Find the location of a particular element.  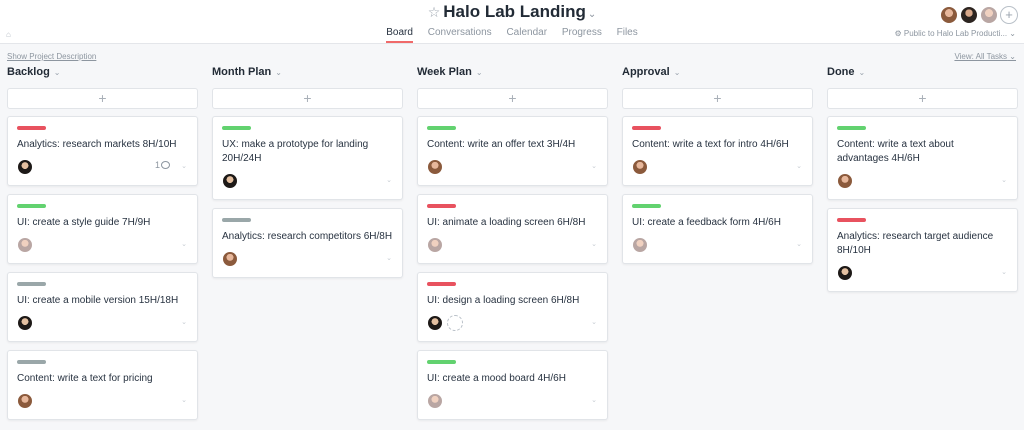

task-title: UI: create a mobile version 15H/18H is located at coordinates (98, 300).